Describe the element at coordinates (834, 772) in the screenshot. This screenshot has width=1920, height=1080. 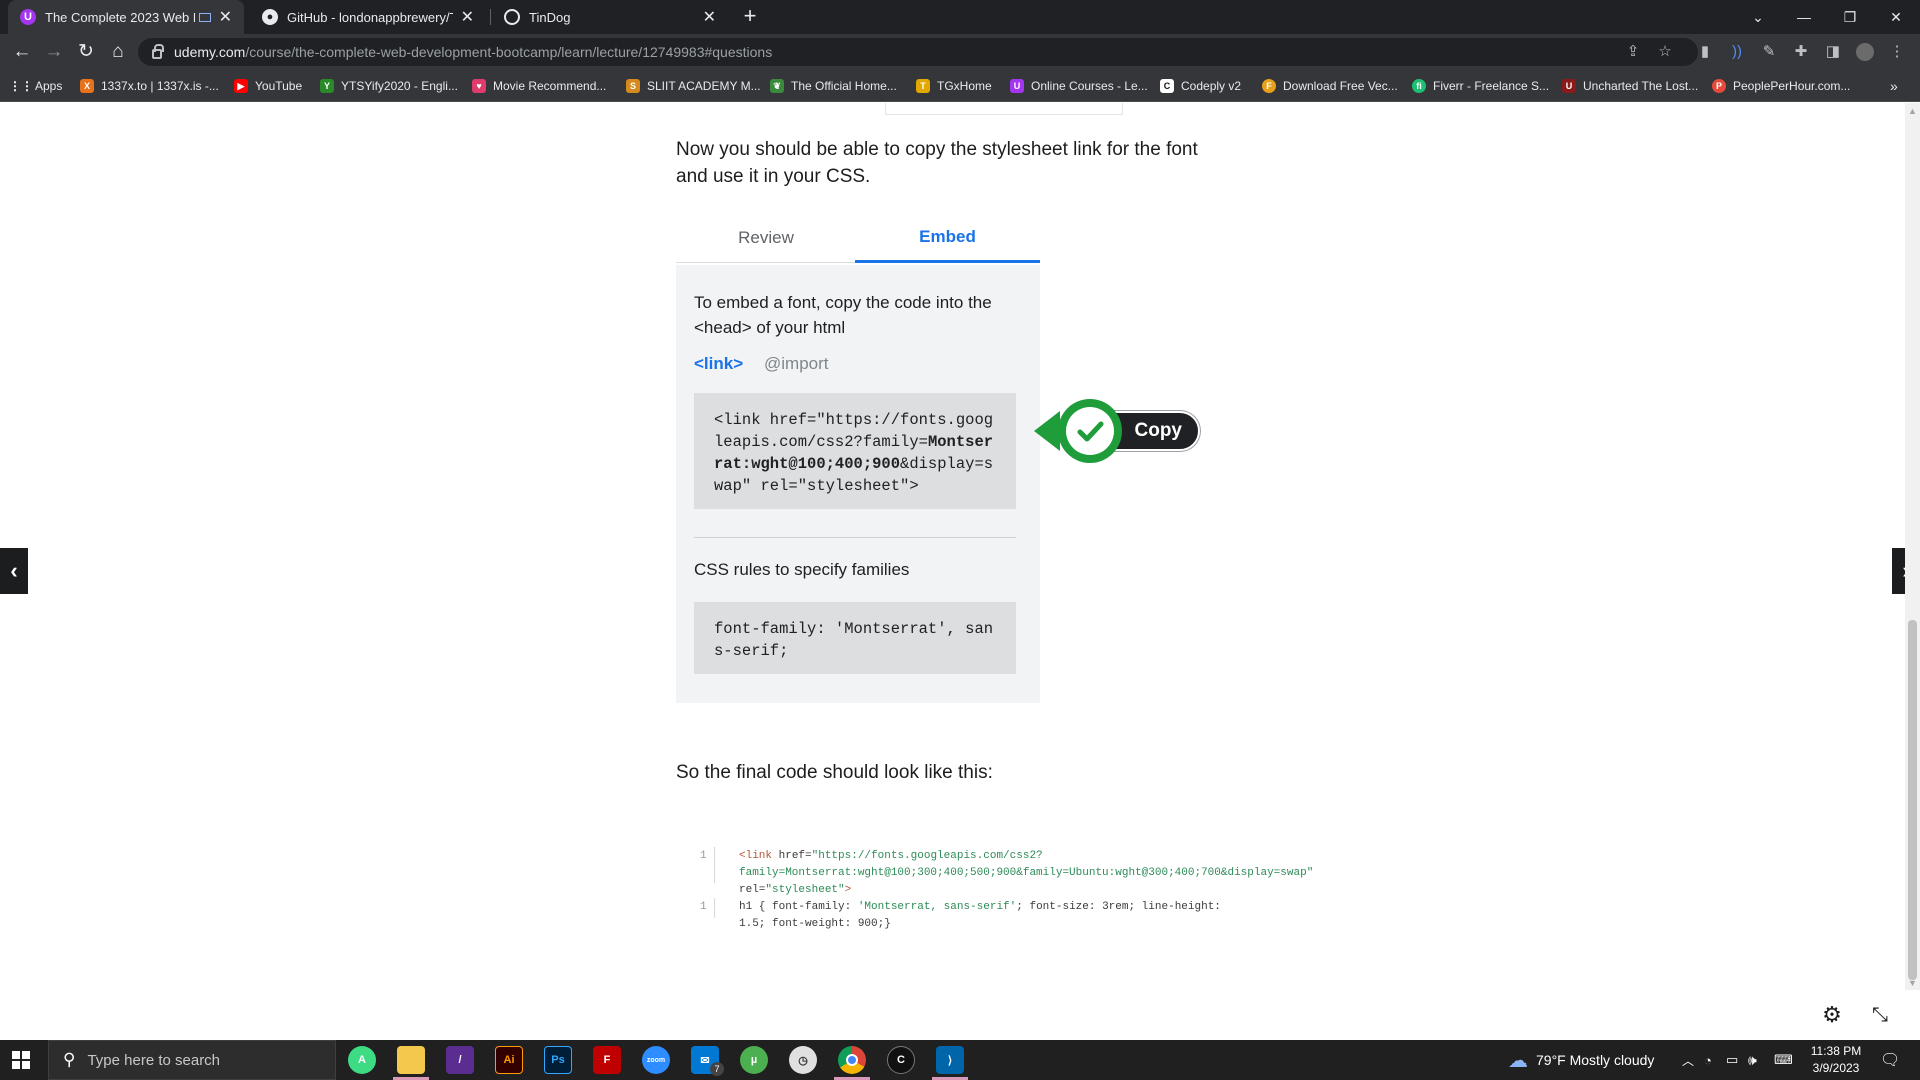
I see `final-code-paragraph: So the final code should look like this:` at that location.